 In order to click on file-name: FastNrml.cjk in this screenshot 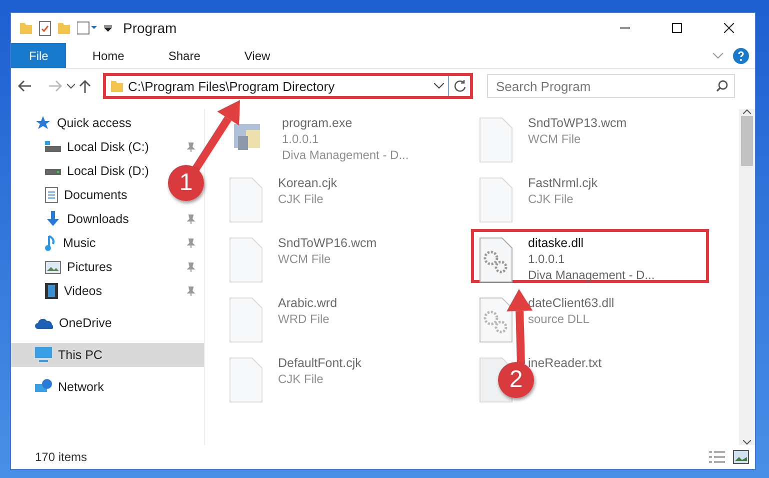, I will do `click(563, 183)`.